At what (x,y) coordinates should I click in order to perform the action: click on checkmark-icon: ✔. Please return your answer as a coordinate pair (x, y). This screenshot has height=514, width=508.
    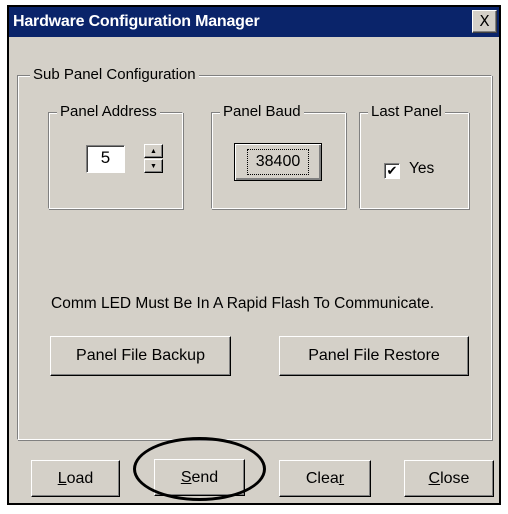
    Looking at the image, I should click on (392, 171).